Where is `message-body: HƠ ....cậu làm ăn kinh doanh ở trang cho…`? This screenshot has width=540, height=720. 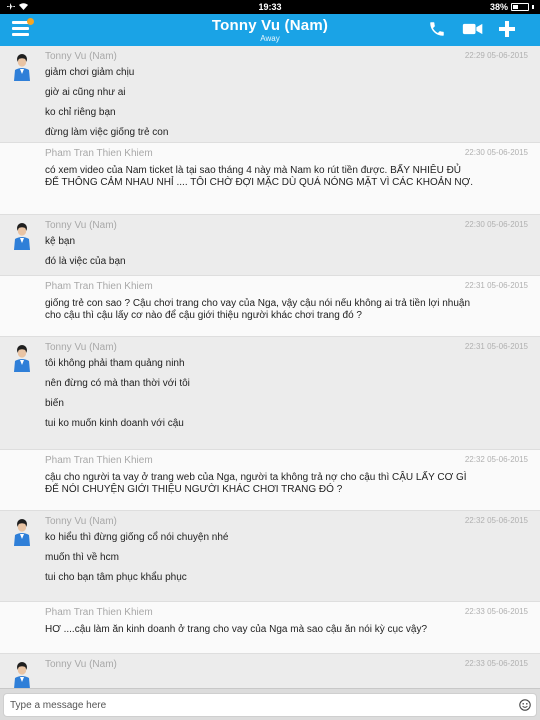 message-body: HƠ ....cậu làm ăn kinh doanh ở trang cho… is located at coordinates (286, 630).